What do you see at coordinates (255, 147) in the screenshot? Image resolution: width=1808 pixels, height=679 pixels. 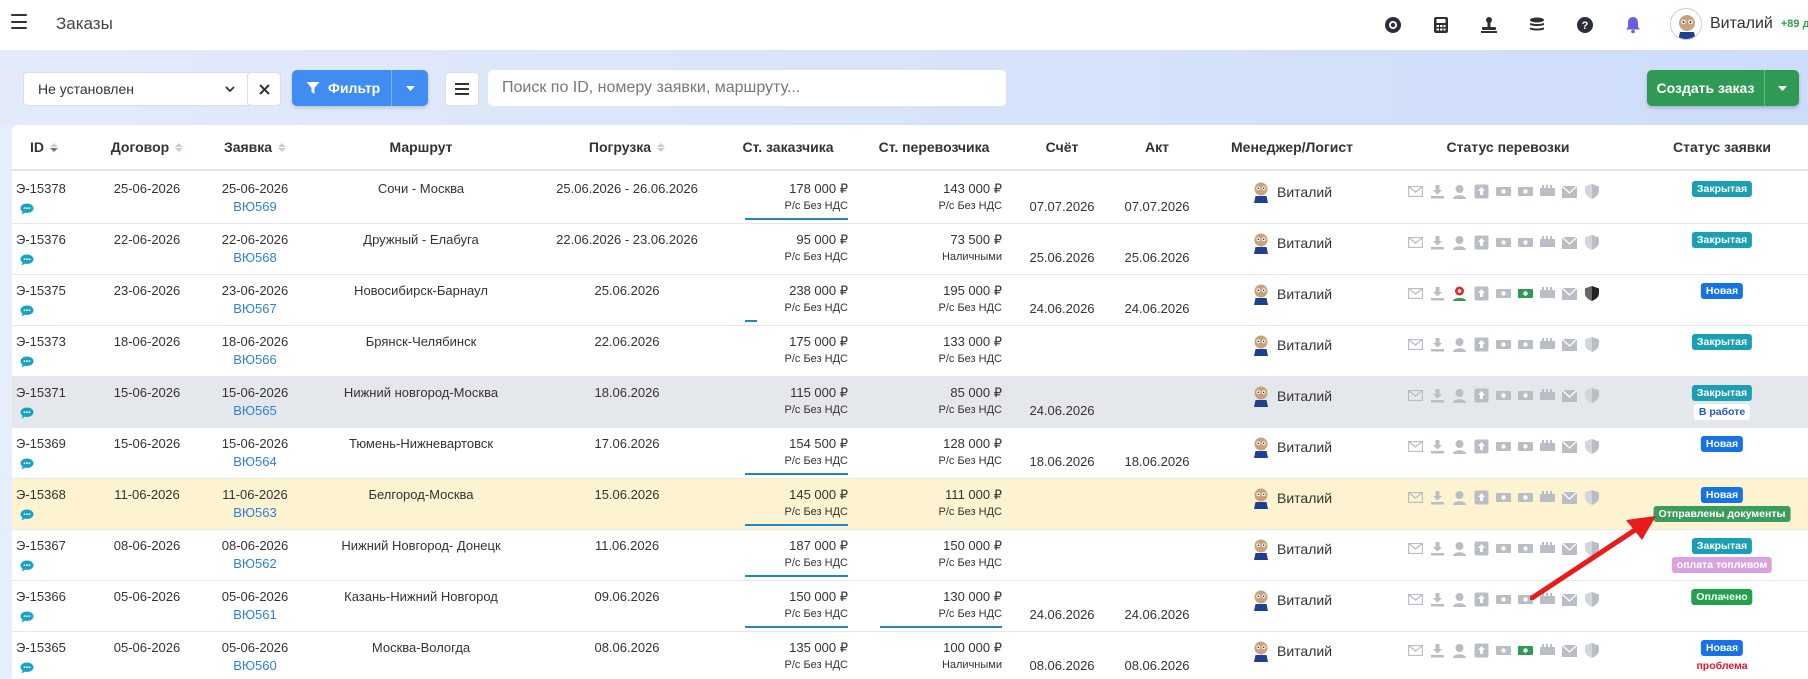 I see `col-request: Заявка` at bounding box center [255, 147].